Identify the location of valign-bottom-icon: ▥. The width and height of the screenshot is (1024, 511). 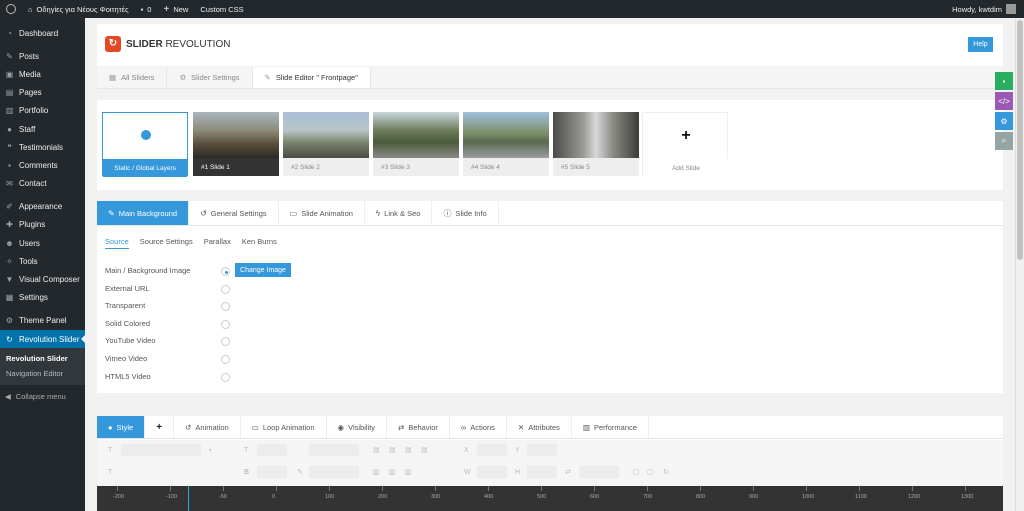
(408, 472).